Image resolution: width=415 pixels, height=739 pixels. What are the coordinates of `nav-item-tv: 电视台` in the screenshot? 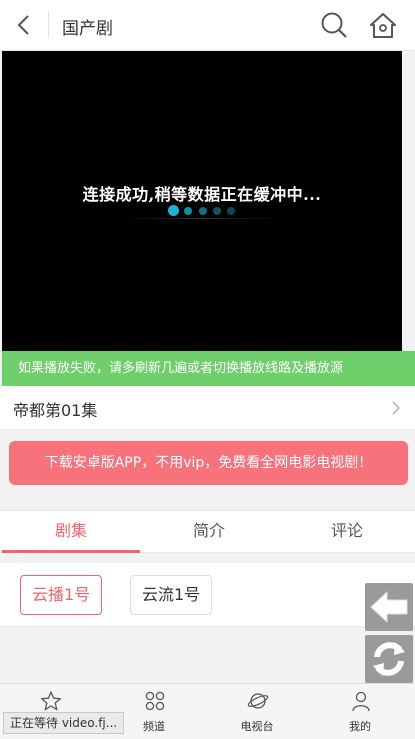 It's located at (257, 711).